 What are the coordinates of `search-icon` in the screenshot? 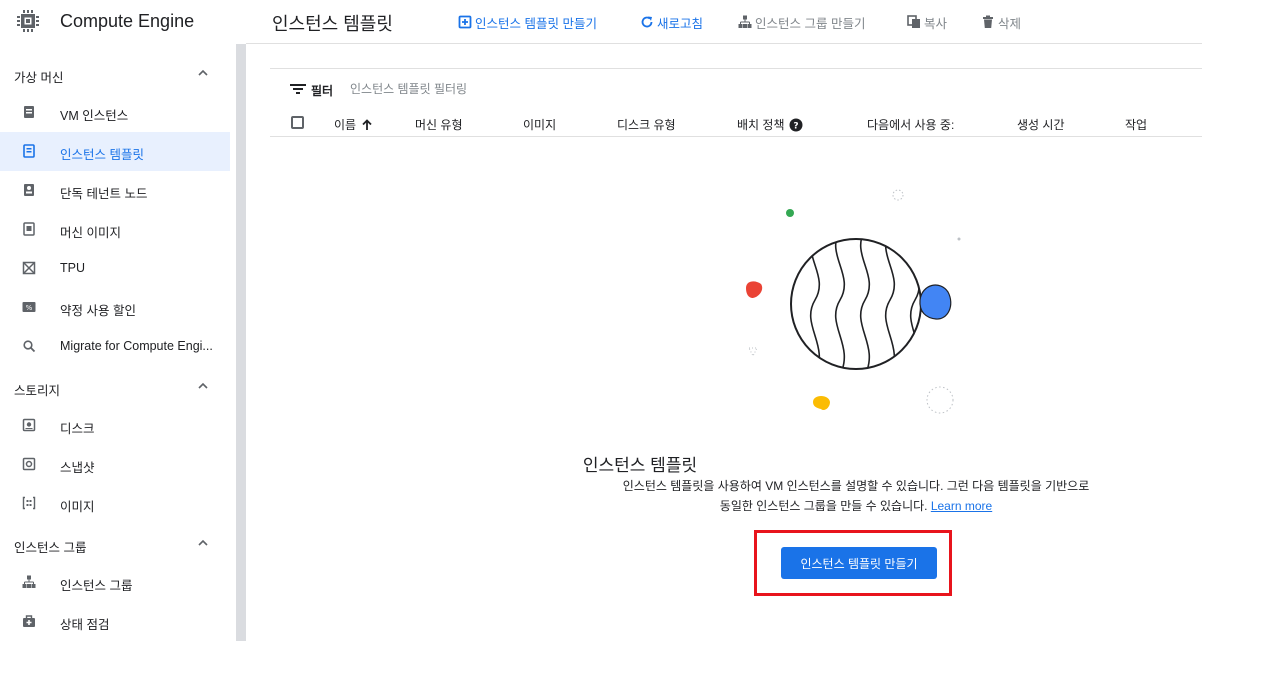 It's located at (29, 346).